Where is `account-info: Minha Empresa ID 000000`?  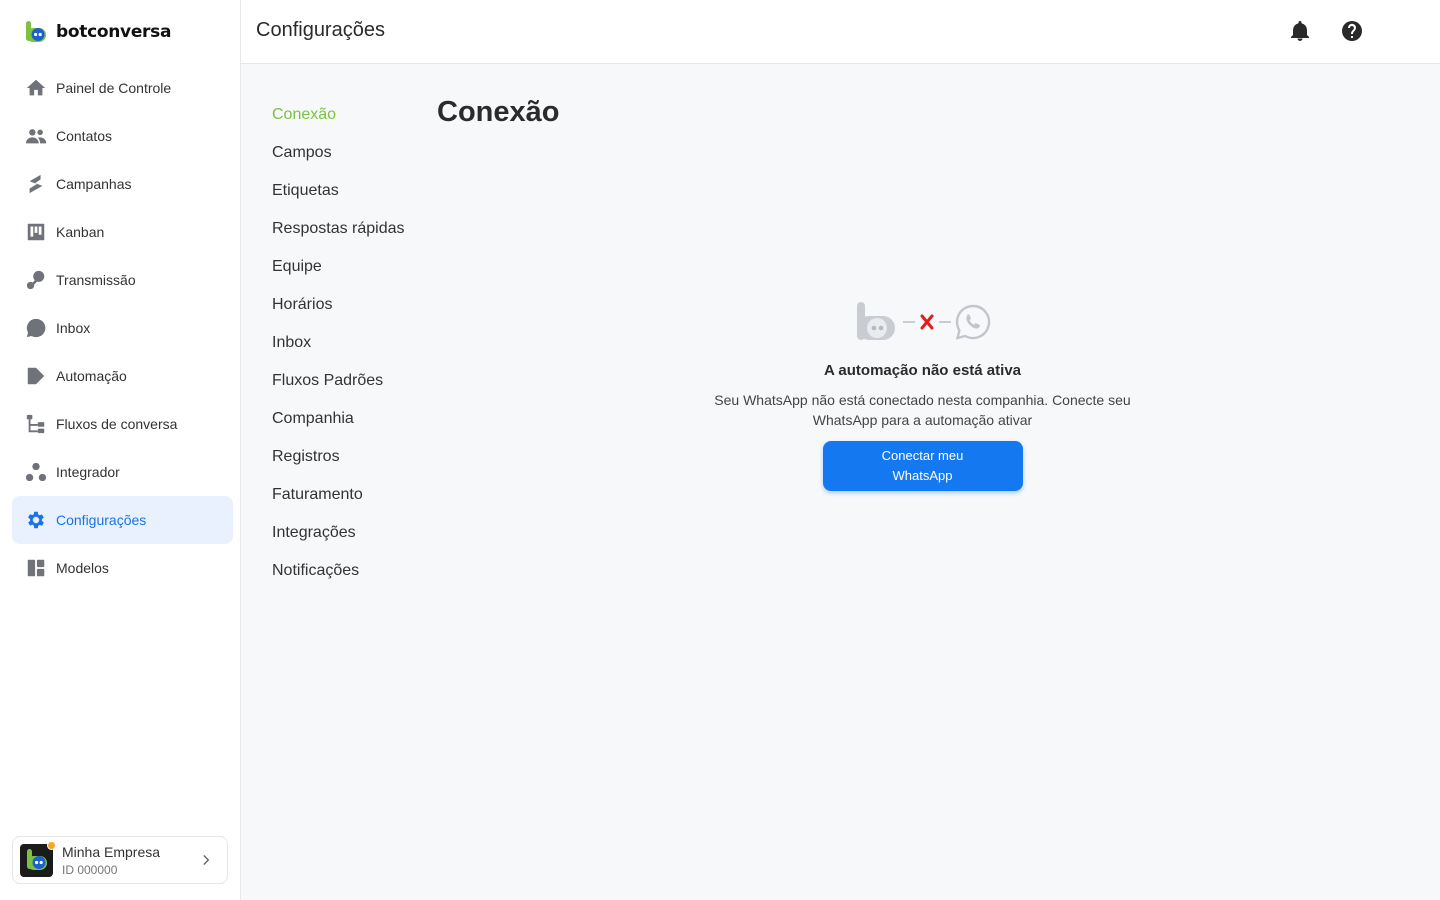 account-info: Minha Empresa ID 000000 is located at coordinates (111, 860).